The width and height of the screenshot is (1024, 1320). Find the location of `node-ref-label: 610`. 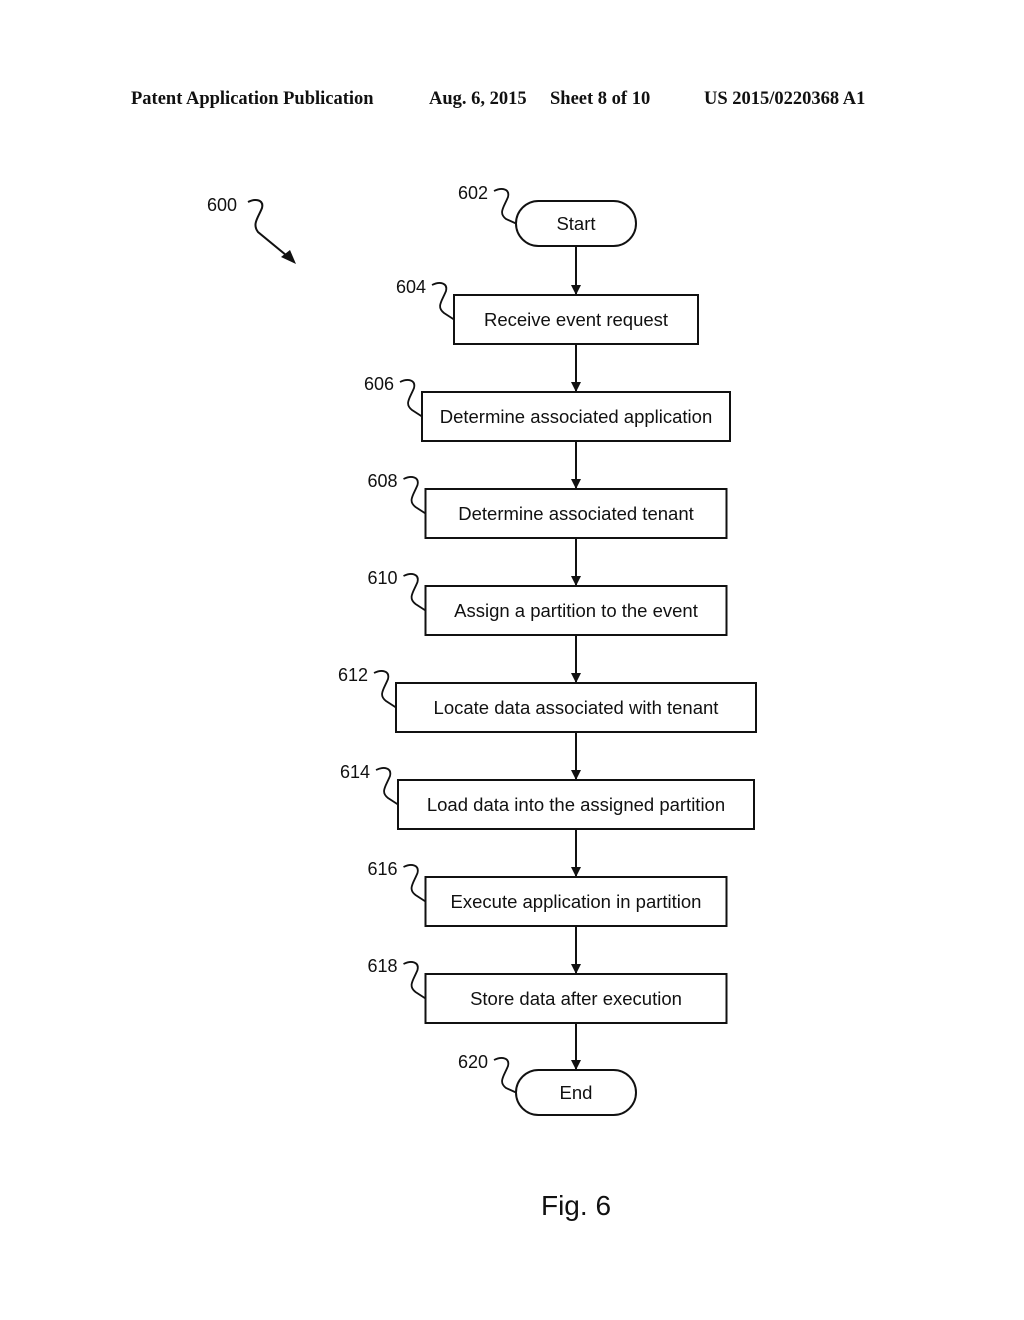

node-ref-label: 610 is located at coordinates (383, 578).